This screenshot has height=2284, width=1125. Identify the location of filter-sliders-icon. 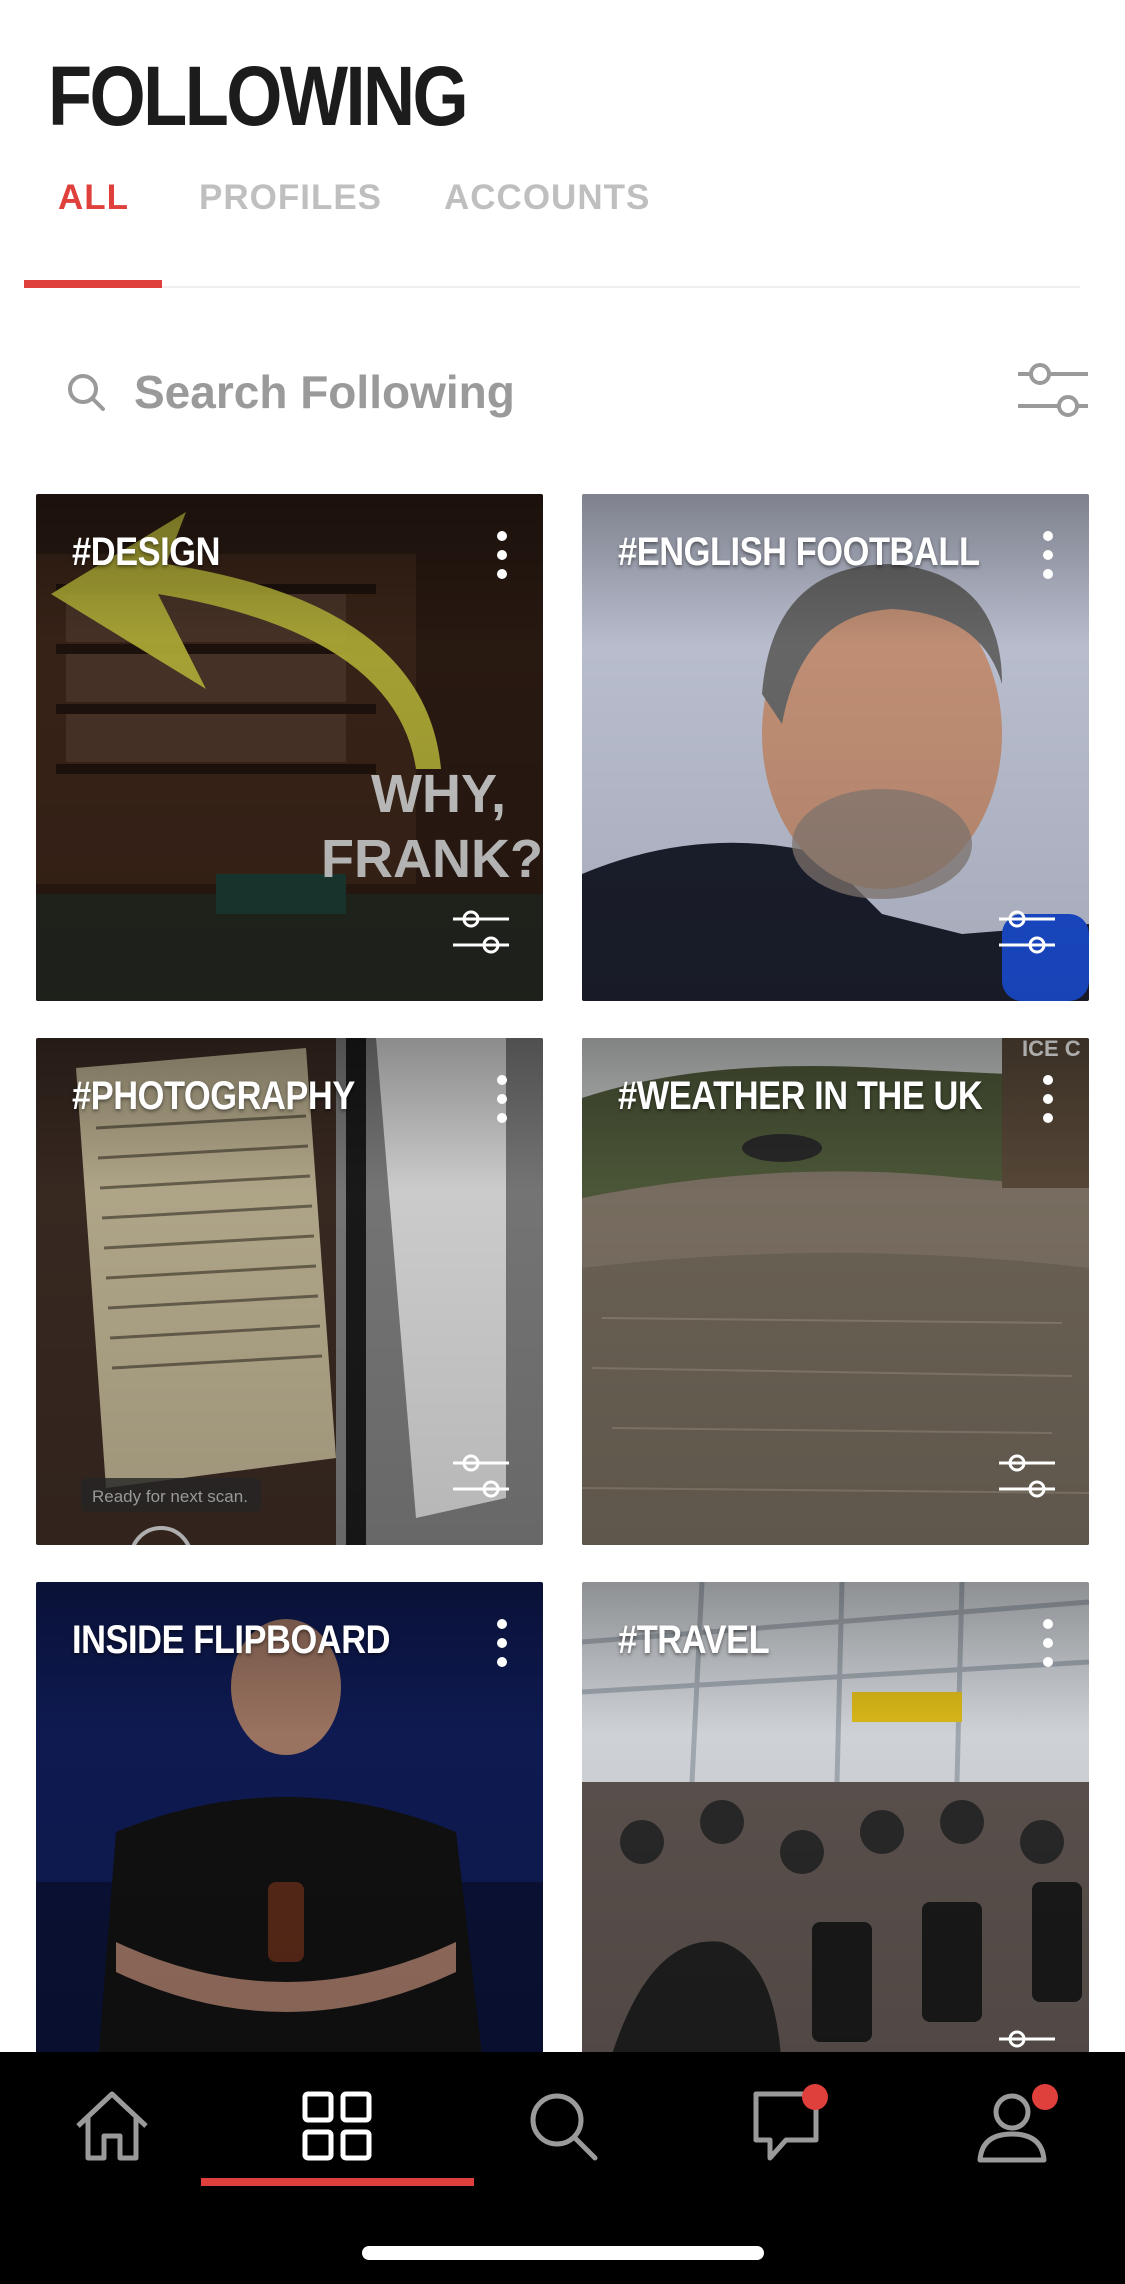
(1053, 392).